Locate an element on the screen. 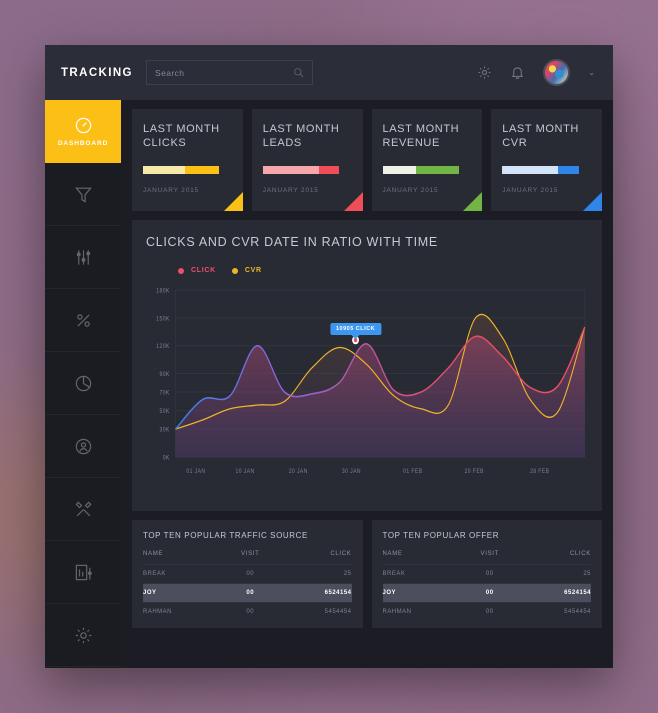 The height and width of the screenshot is (713, 658). legend-label: CVR is located at coordinates (253, 270).